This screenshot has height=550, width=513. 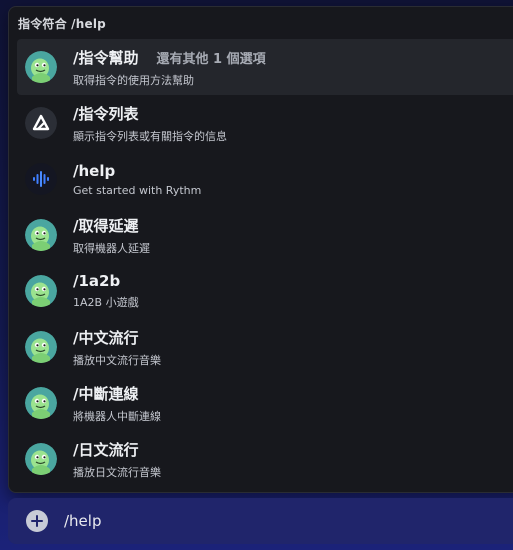 What do you see at coordinates (117, 360) in the screenshot?
I see `command-description: 播放中文流行音樂` at bounding box center [117, 360].